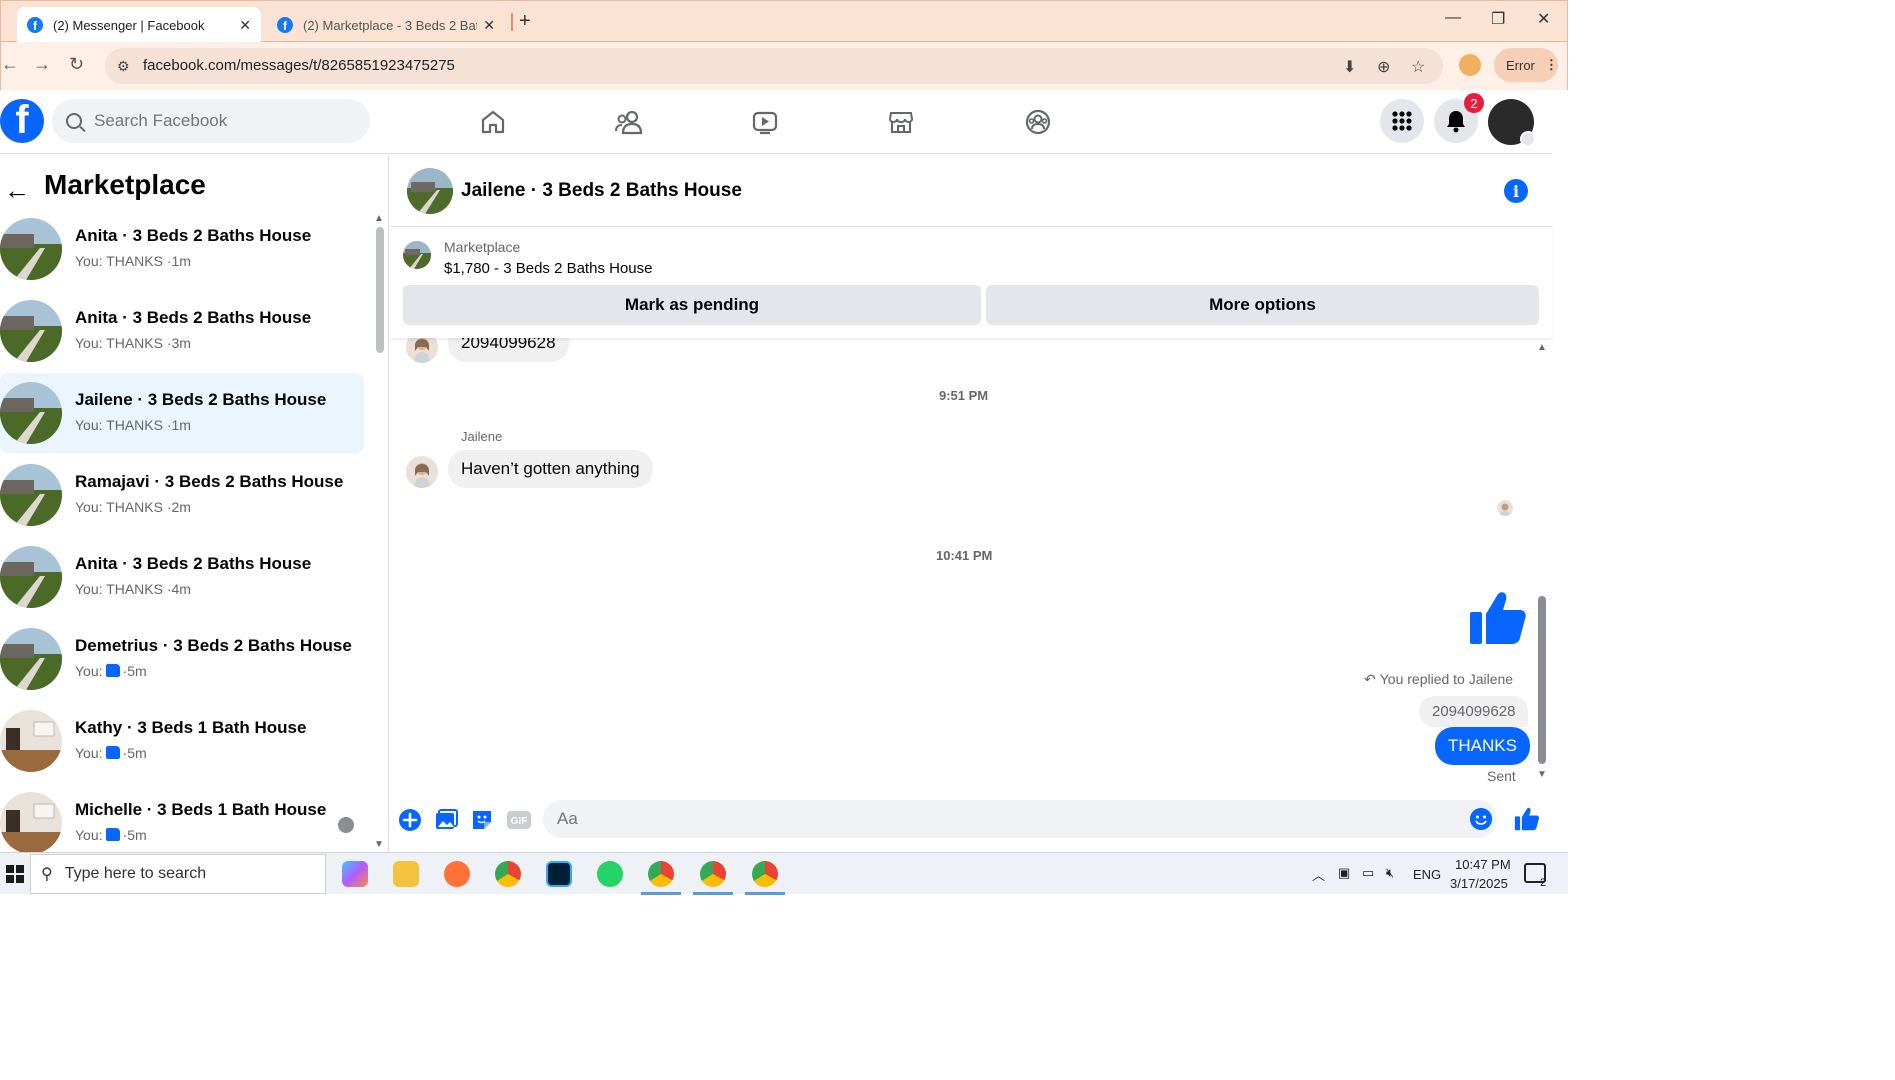 This screenshot has height=1080, width=1895. Describe the element at coordinates (508, 350) in the screenshot. I see `message-bubble: 2094099628` at that location.